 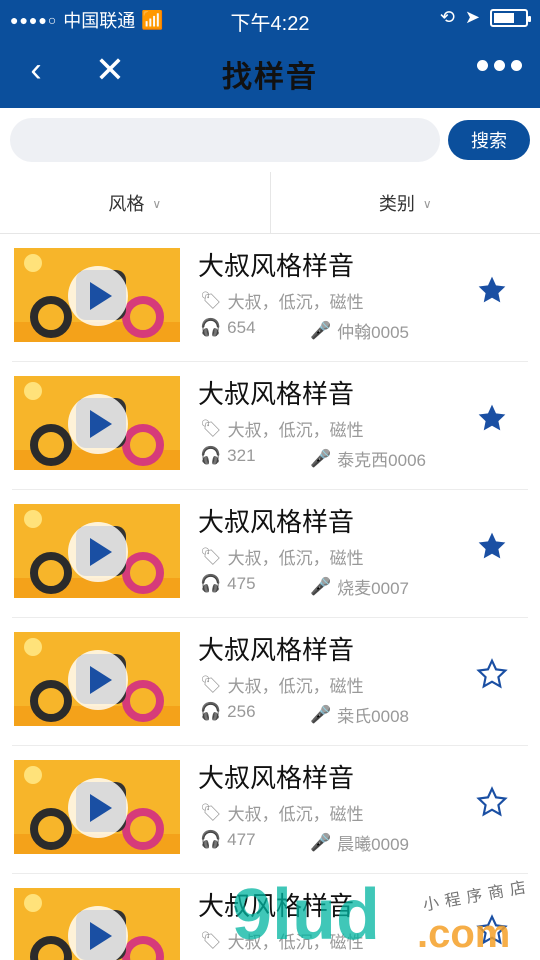 What do you see at coordinates (241, 327) in the screenshot?
I see `play-count: 654` at bounding box center [241, 327].